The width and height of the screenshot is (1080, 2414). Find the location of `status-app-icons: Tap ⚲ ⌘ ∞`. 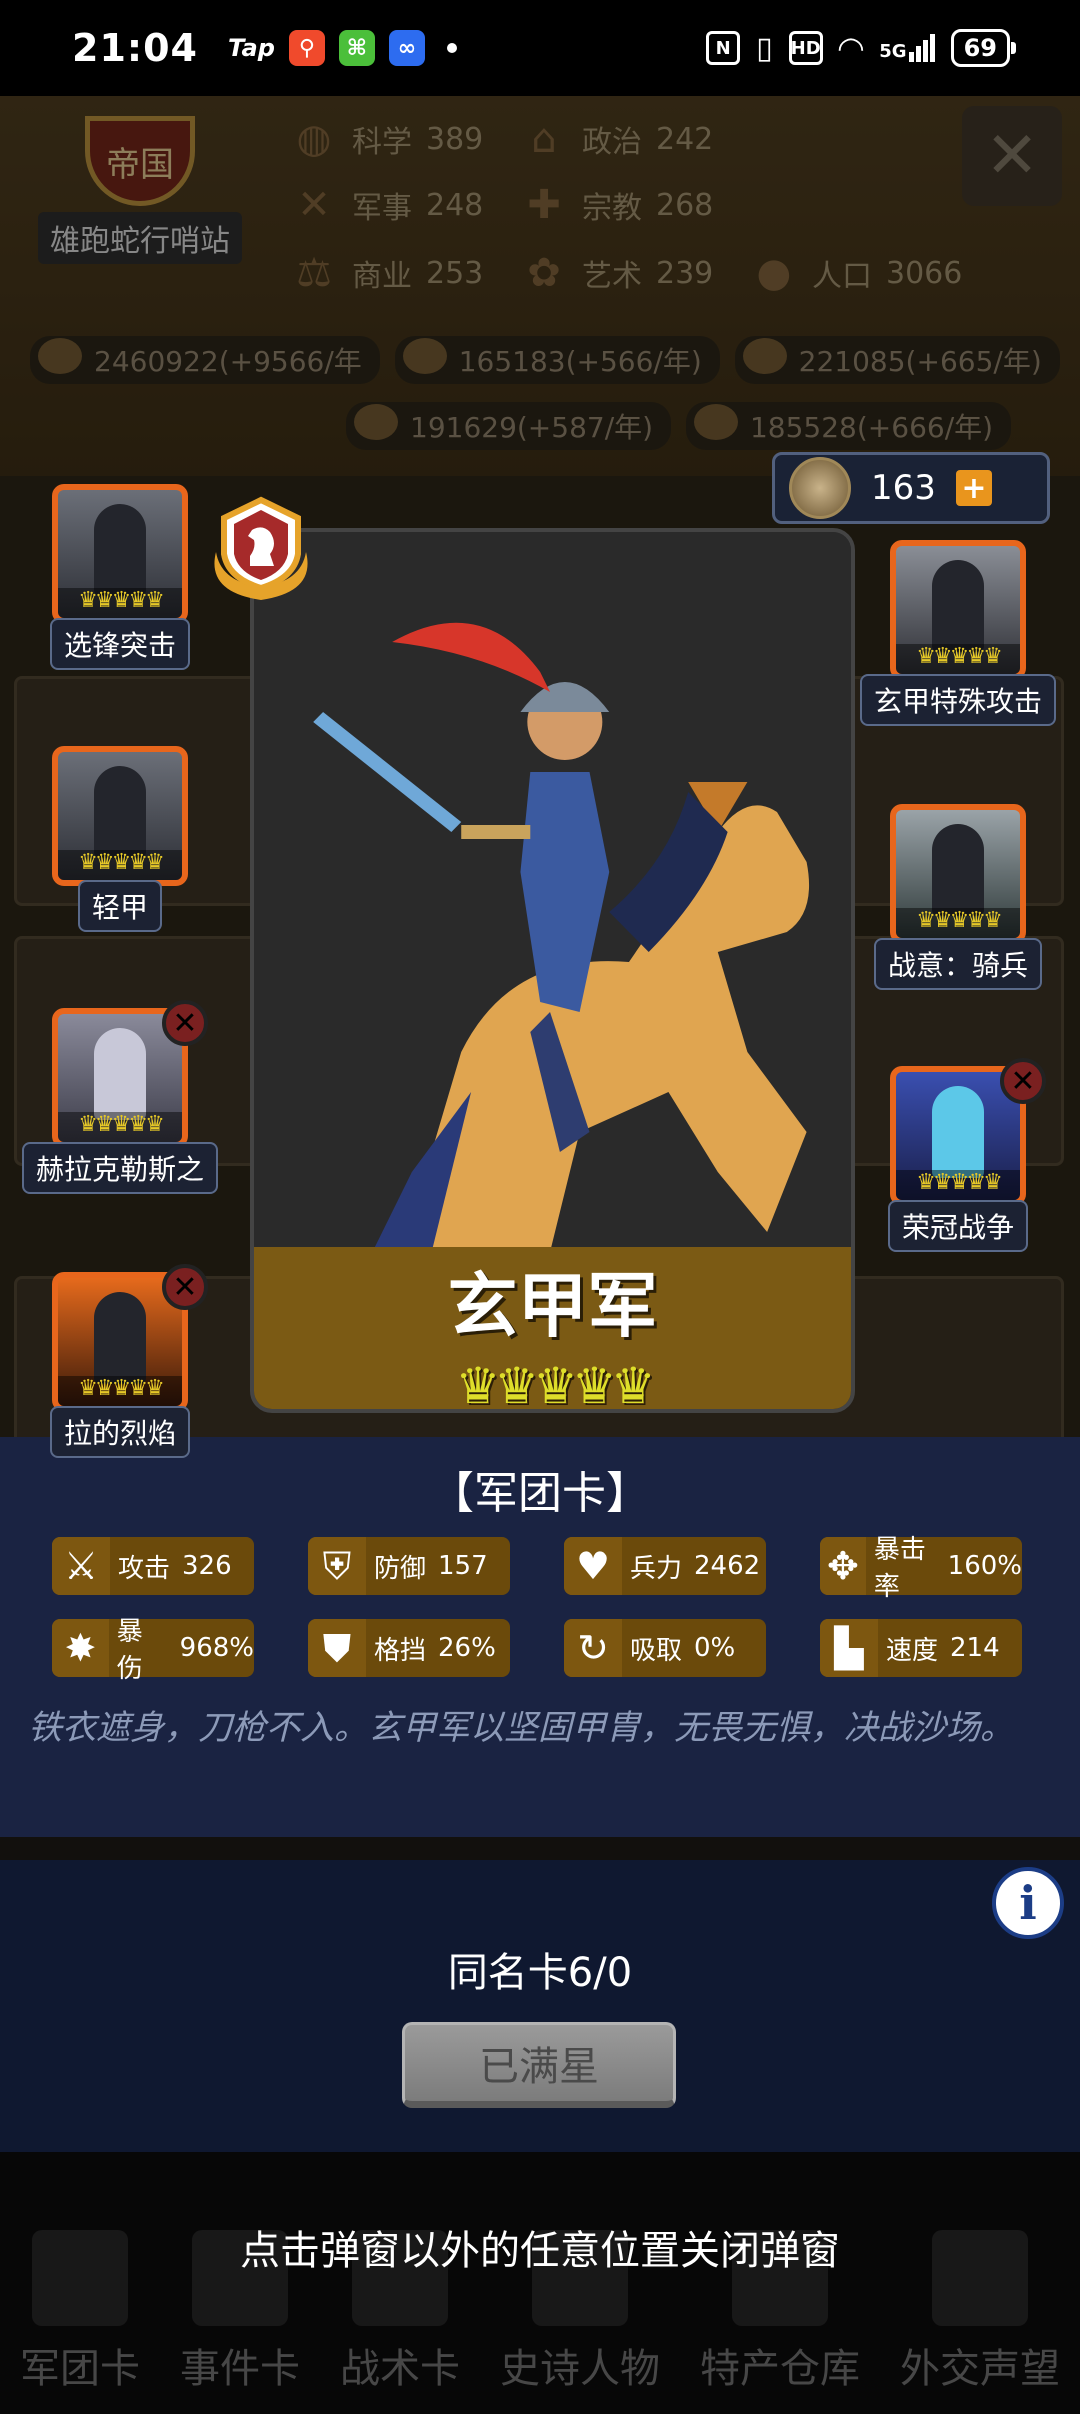

status-app-icons: Tap ⚲ ⌘ ∞ is located at coordinates (342, 48).